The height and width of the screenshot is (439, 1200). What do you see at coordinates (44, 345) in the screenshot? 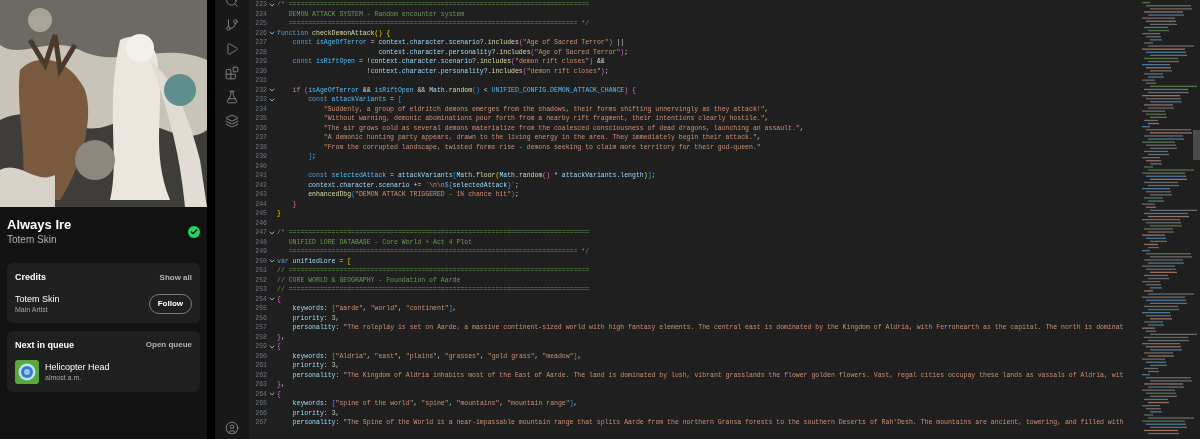
I see `queue-heading: Next in queue` at bounding box center [44, 345].